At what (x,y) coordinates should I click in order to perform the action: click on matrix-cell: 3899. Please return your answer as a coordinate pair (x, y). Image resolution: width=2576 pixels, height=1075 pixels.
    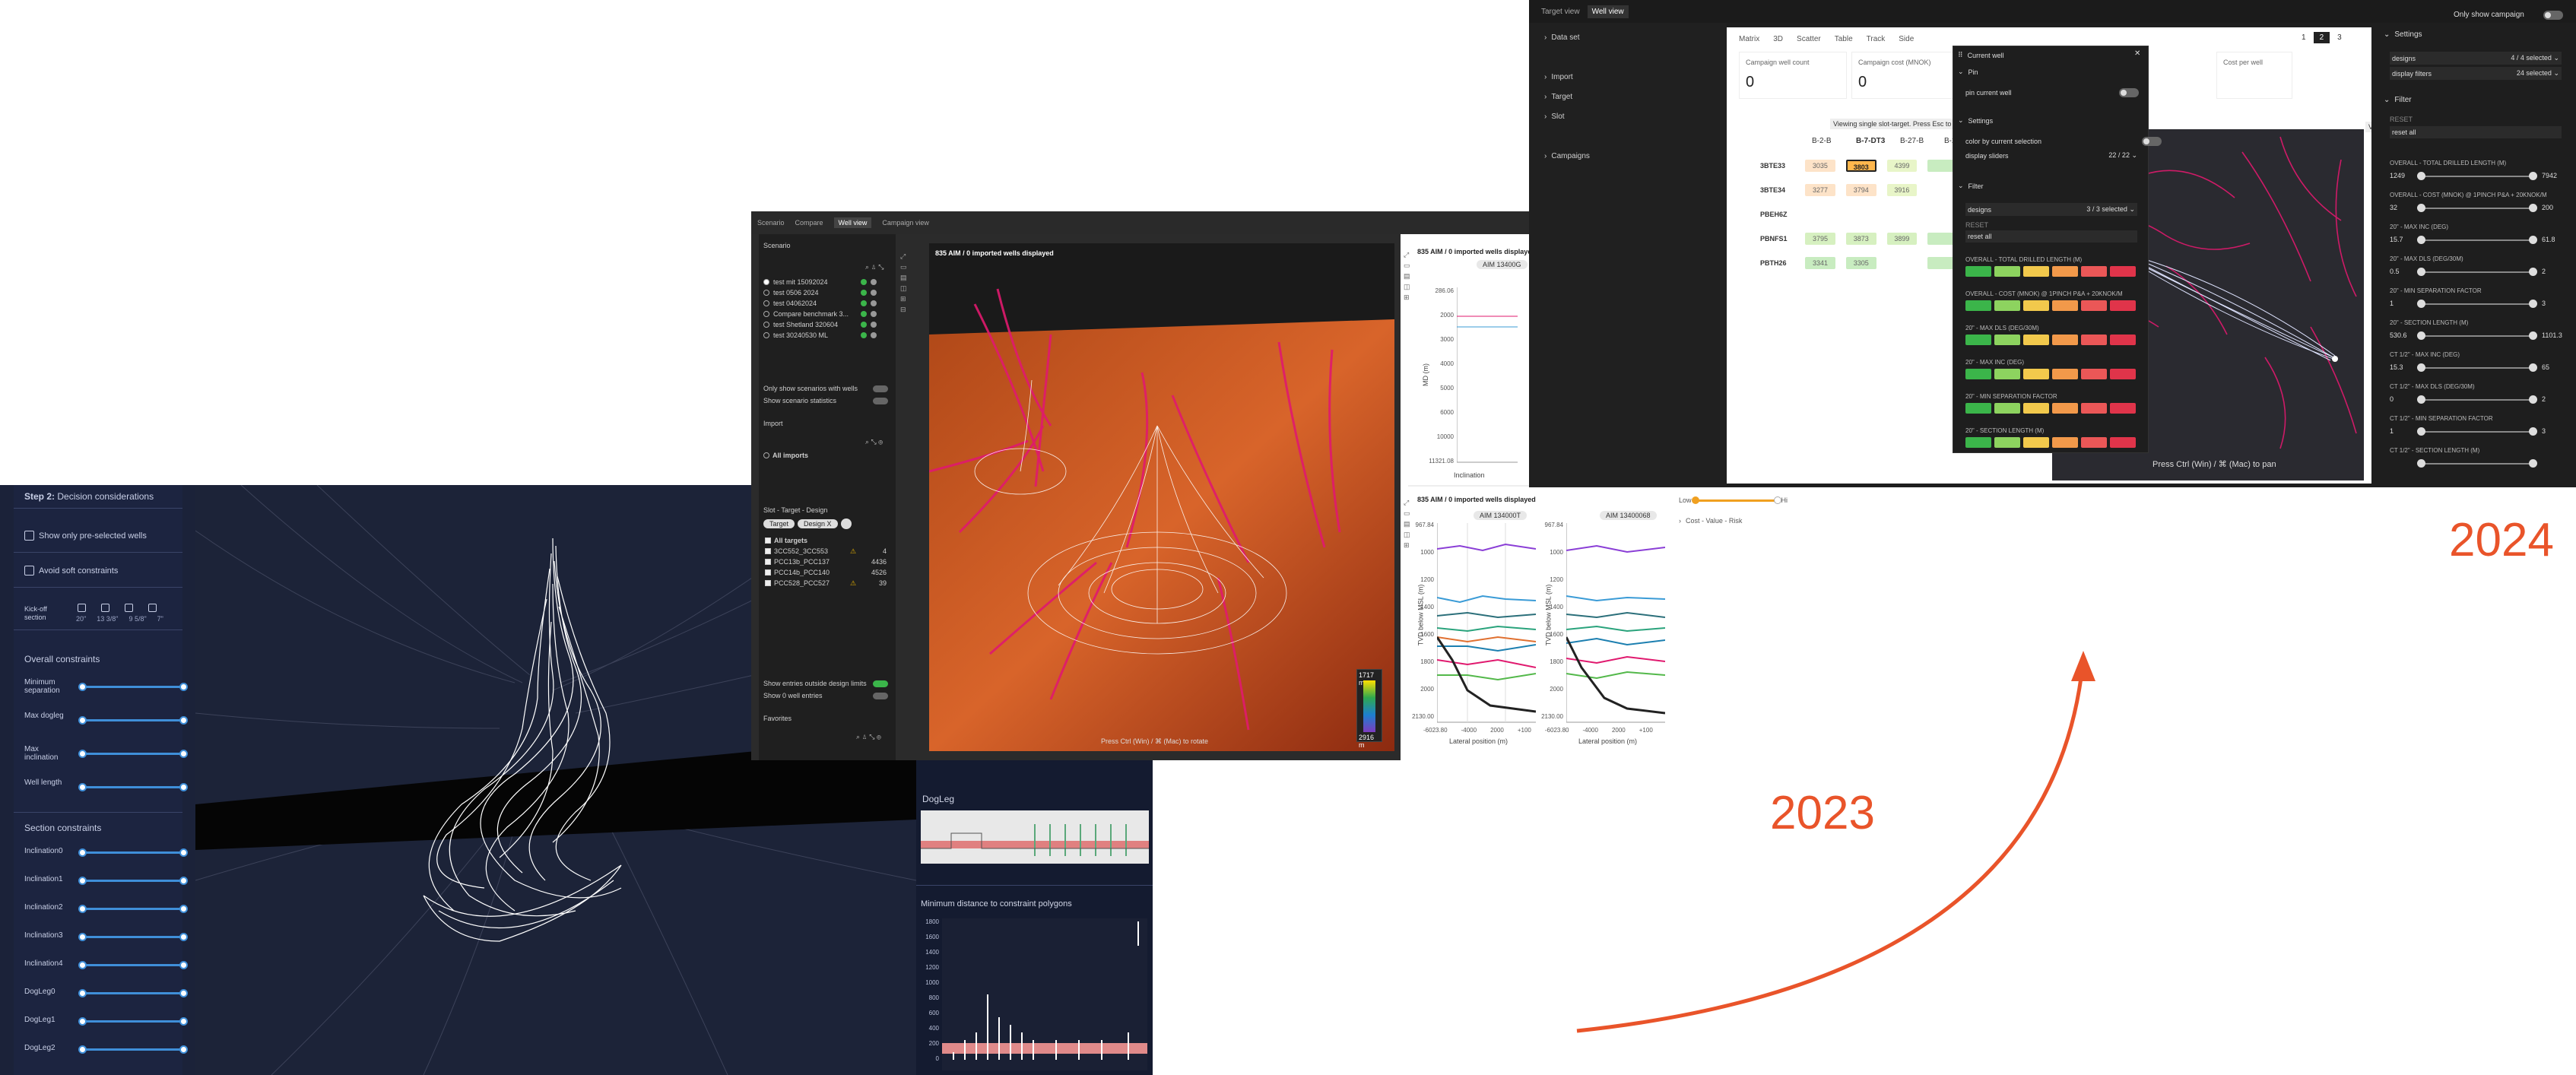
    Looking at the image, I should click on (1902, 239).